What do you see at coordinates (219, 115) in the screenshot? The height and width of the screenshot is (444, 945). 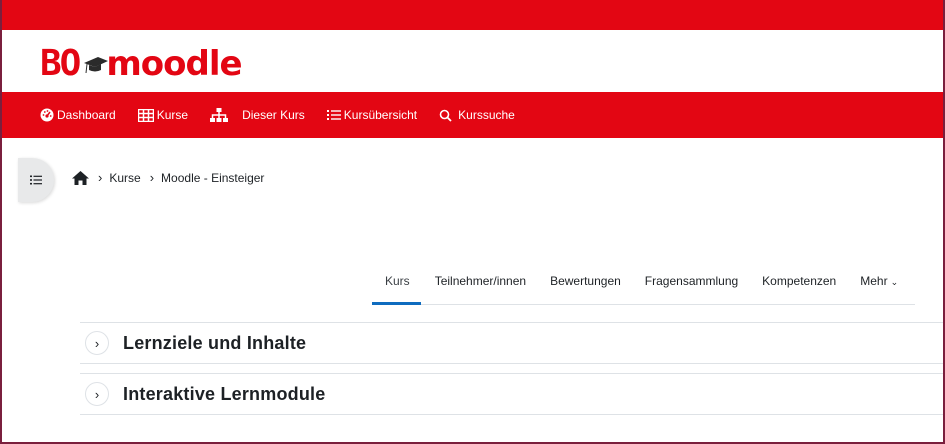 I see `sitemap-icon` at bounding box center [219, 115].